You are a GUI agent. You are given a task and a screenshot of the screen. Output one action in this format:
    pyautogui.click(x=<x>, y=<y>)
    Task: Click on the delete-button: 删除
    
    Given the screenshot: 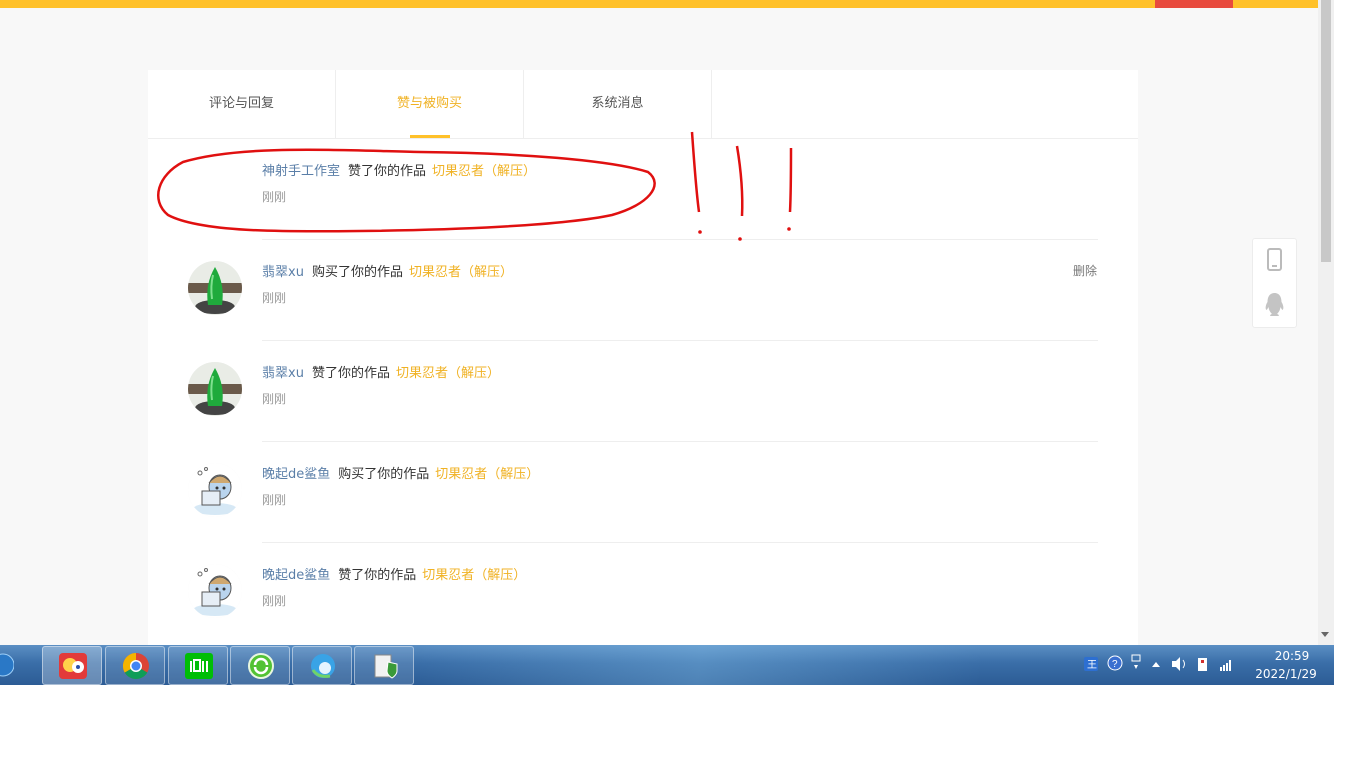 What is the action you would take?
    pyautogui.click(x=1085, y=270)
    